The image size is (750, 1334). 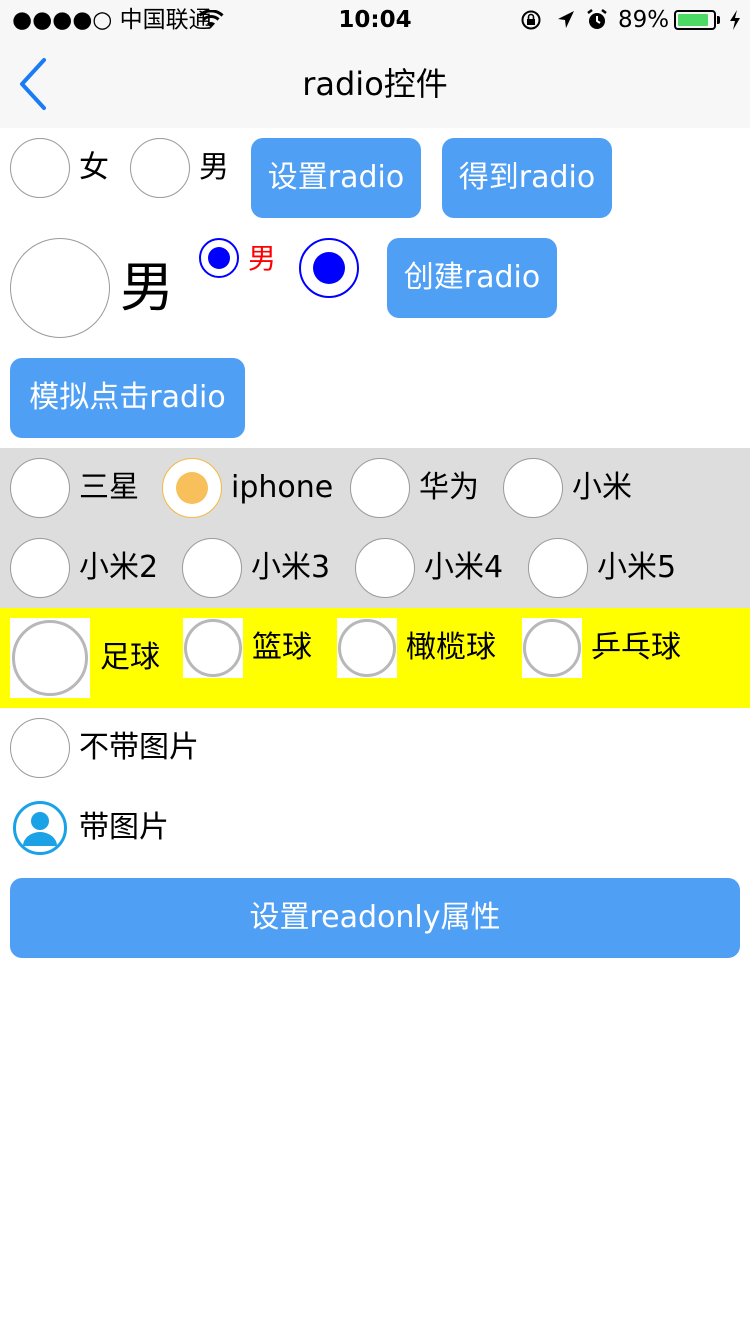 What do you see at coordinates (40, 568) in the screenshot?
I see `radio-phone-xiaomi2` at bounding box center [40, 568].